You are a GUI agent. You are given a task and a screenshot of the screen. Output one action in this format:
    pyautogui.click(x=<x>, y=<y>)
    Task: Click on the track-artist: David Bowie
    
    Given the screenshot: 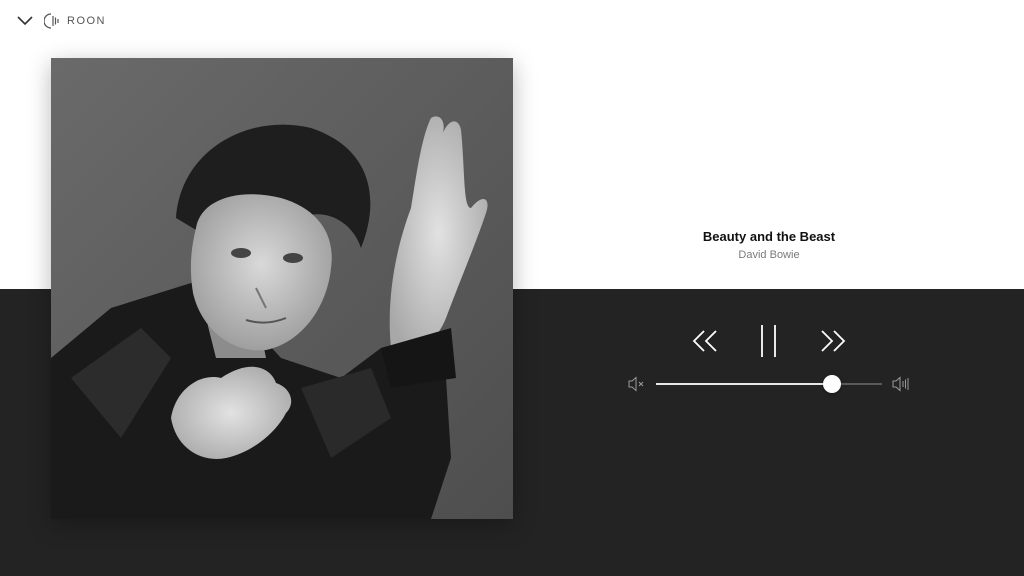 What is the action you would take?
    pyautogui.click(x=769, y=255)
    